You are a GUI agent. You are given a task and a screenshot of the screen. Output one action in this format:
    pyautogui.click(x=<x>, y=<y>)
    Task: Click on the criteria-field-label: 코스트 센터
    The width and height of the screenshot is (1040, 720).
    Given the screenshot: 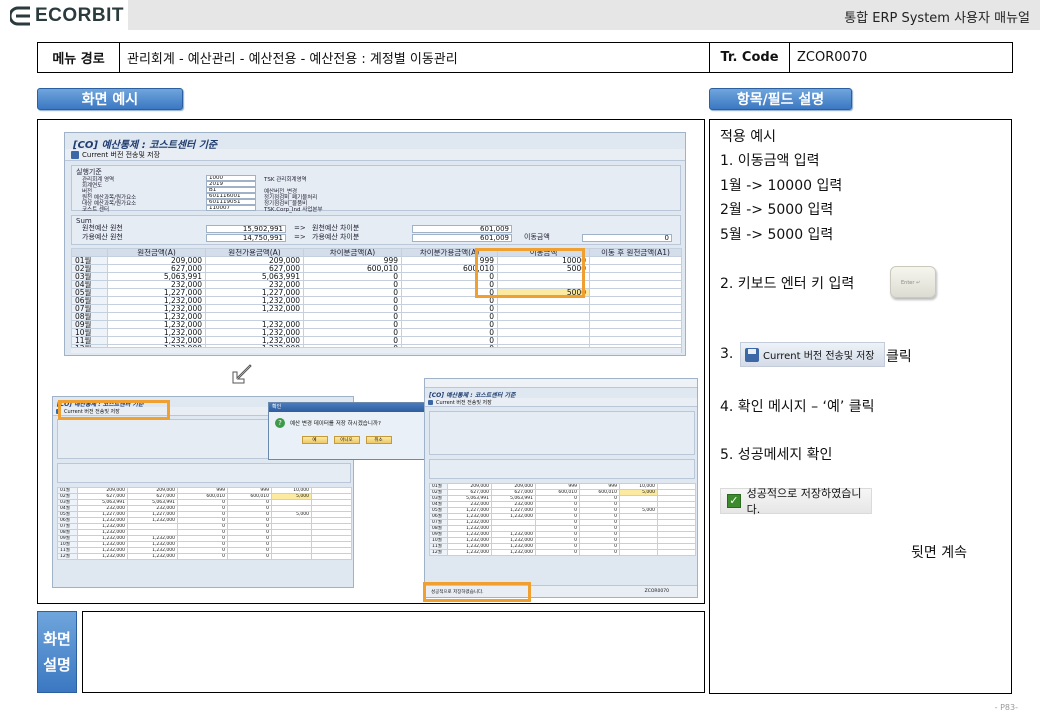 What is the action you would take?
    pyautogui.click(x=96, y=210)
    